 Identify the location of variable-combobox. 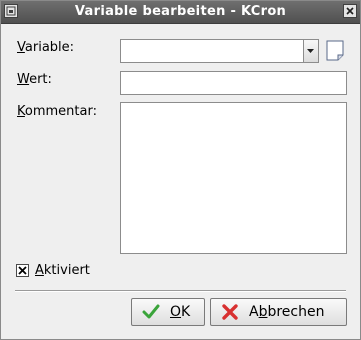
(219, 51).